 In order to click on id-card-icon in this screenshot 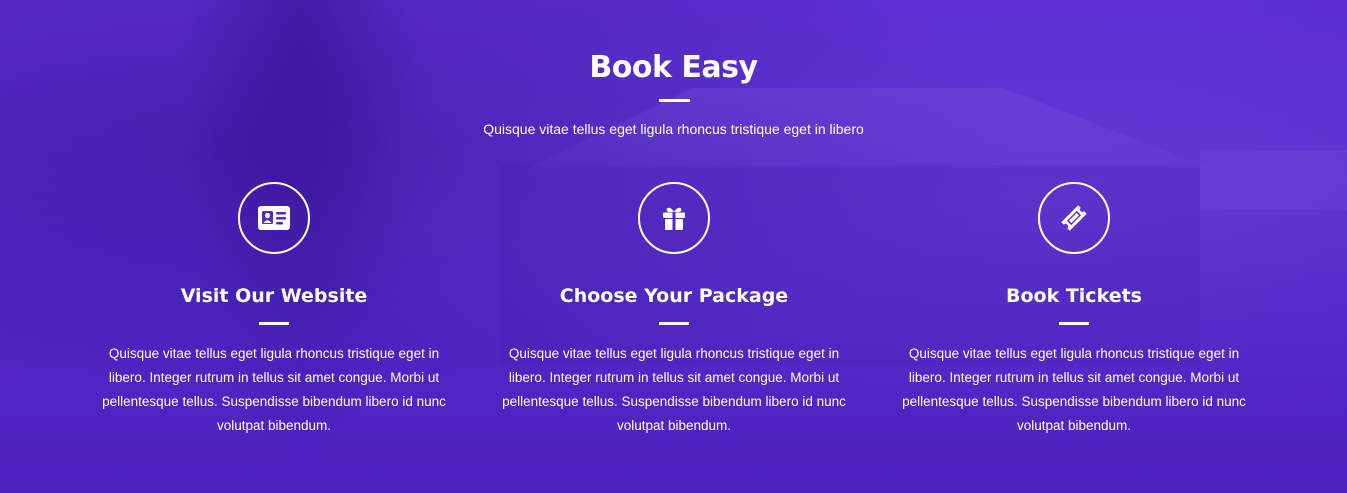, I will do `click(274, 218)`.